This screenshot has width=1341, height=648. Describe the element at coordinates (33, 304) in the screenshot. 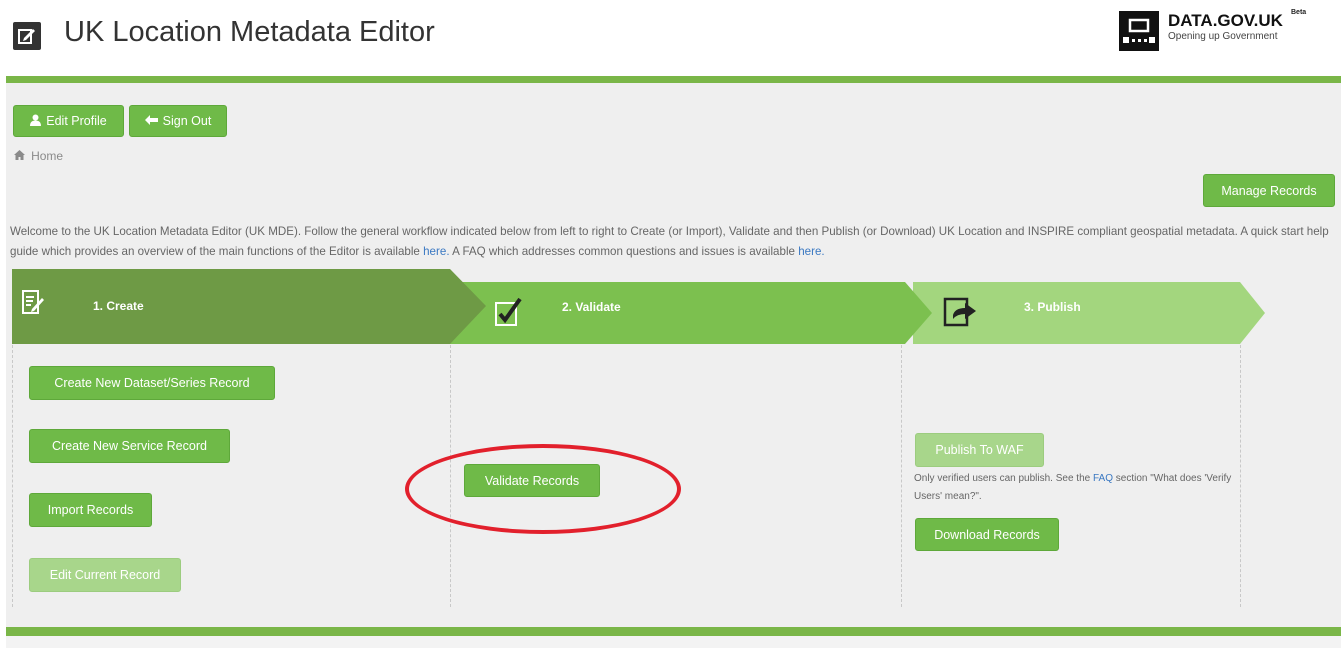

I see `document-edit-icon` at that location.